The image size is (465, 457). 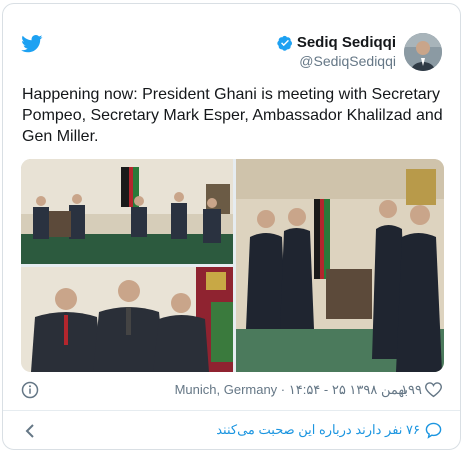 I want to click on tweet-footer: ۷۶ نفر دارند درباره این صحبت می‌کنند, so click(x=231, y=431).